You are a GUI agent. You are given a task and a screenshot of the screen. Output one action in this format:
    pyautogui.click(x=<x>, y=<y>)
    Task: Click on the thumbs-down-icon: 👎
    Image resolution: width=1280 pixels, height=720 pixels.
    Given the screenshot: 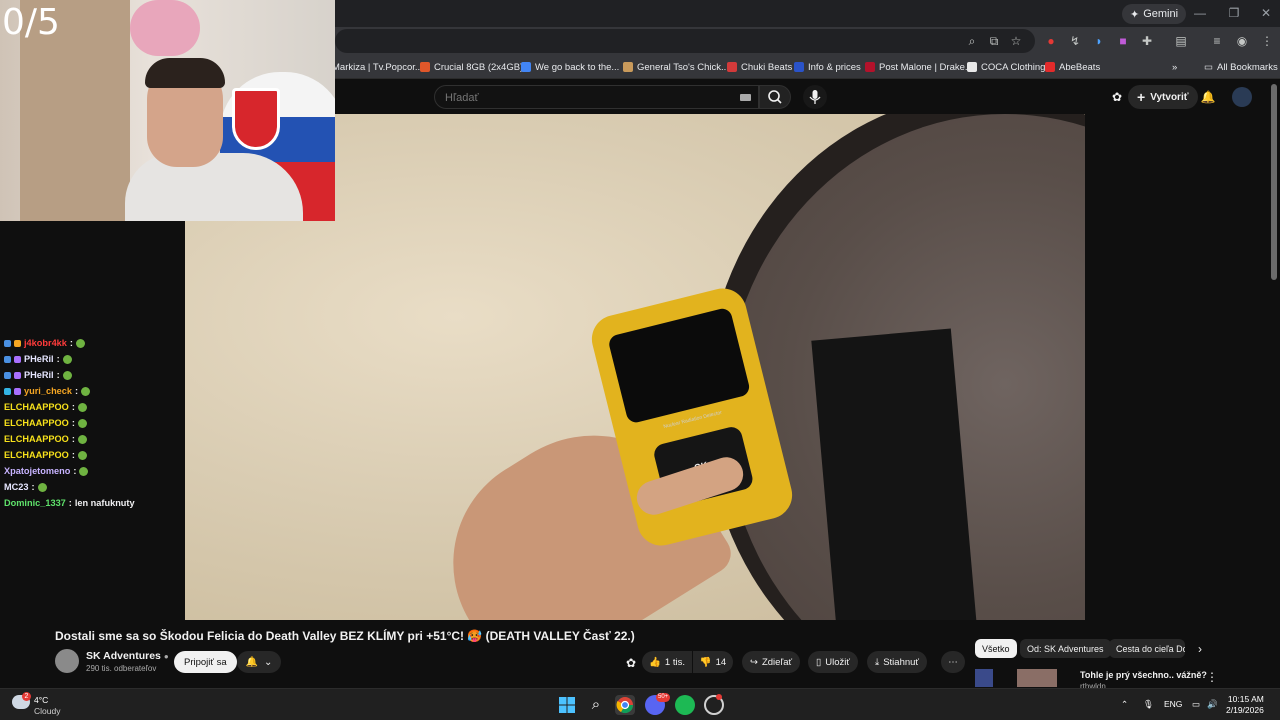 What is the action you would take?
    pyautogui.click(x=705, y=662)
    